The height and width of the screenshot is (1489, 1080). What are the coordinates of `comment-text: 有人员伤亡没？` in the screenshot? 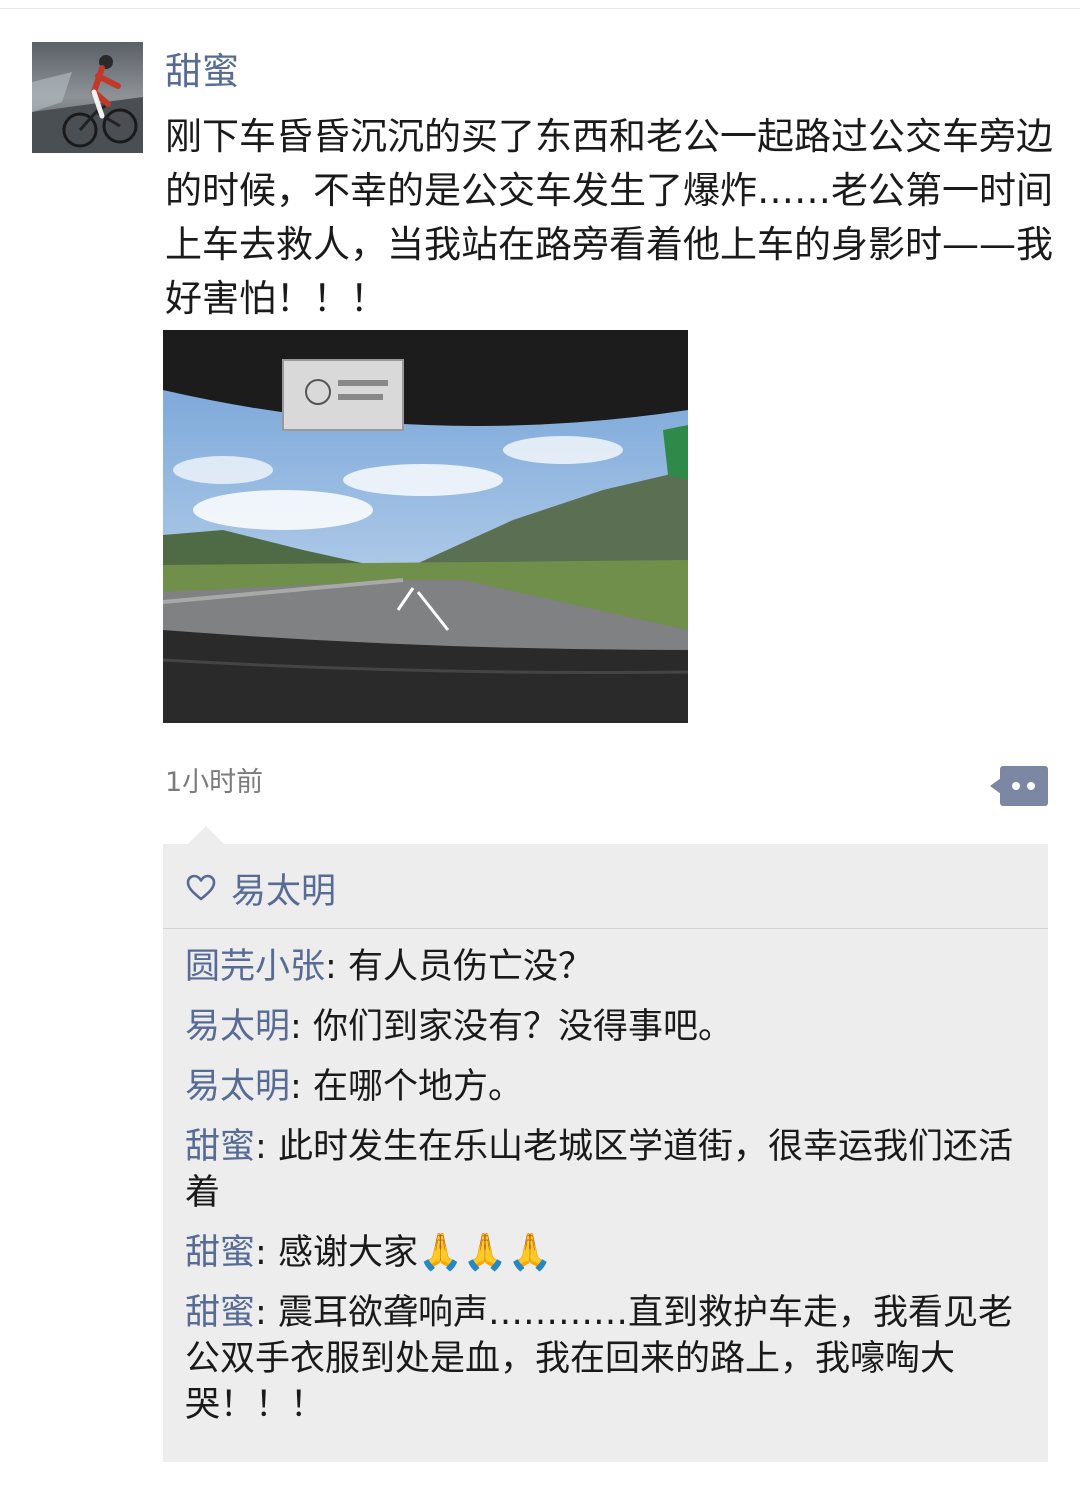 It's located at (470, 967).